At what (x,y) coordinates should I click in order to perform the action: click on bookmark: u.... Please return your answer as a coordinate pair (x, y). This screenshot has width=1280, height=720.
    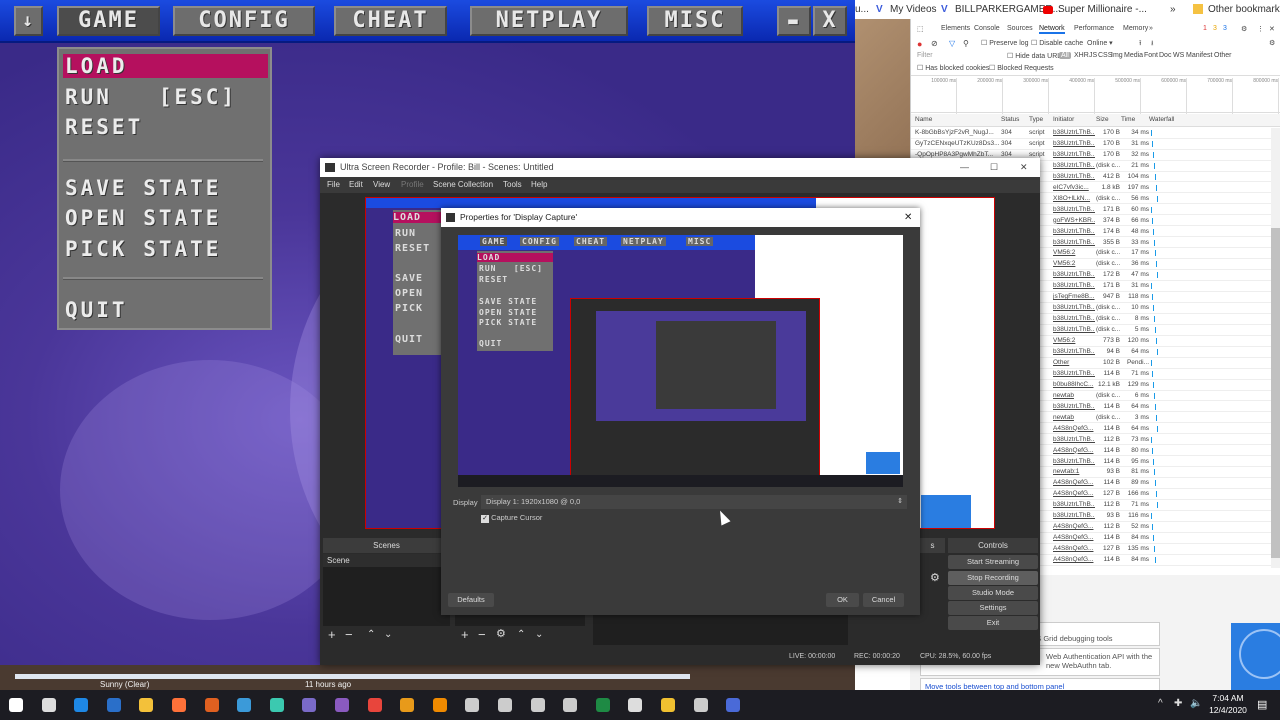
    Looking at the image, I should click on (862, 9).